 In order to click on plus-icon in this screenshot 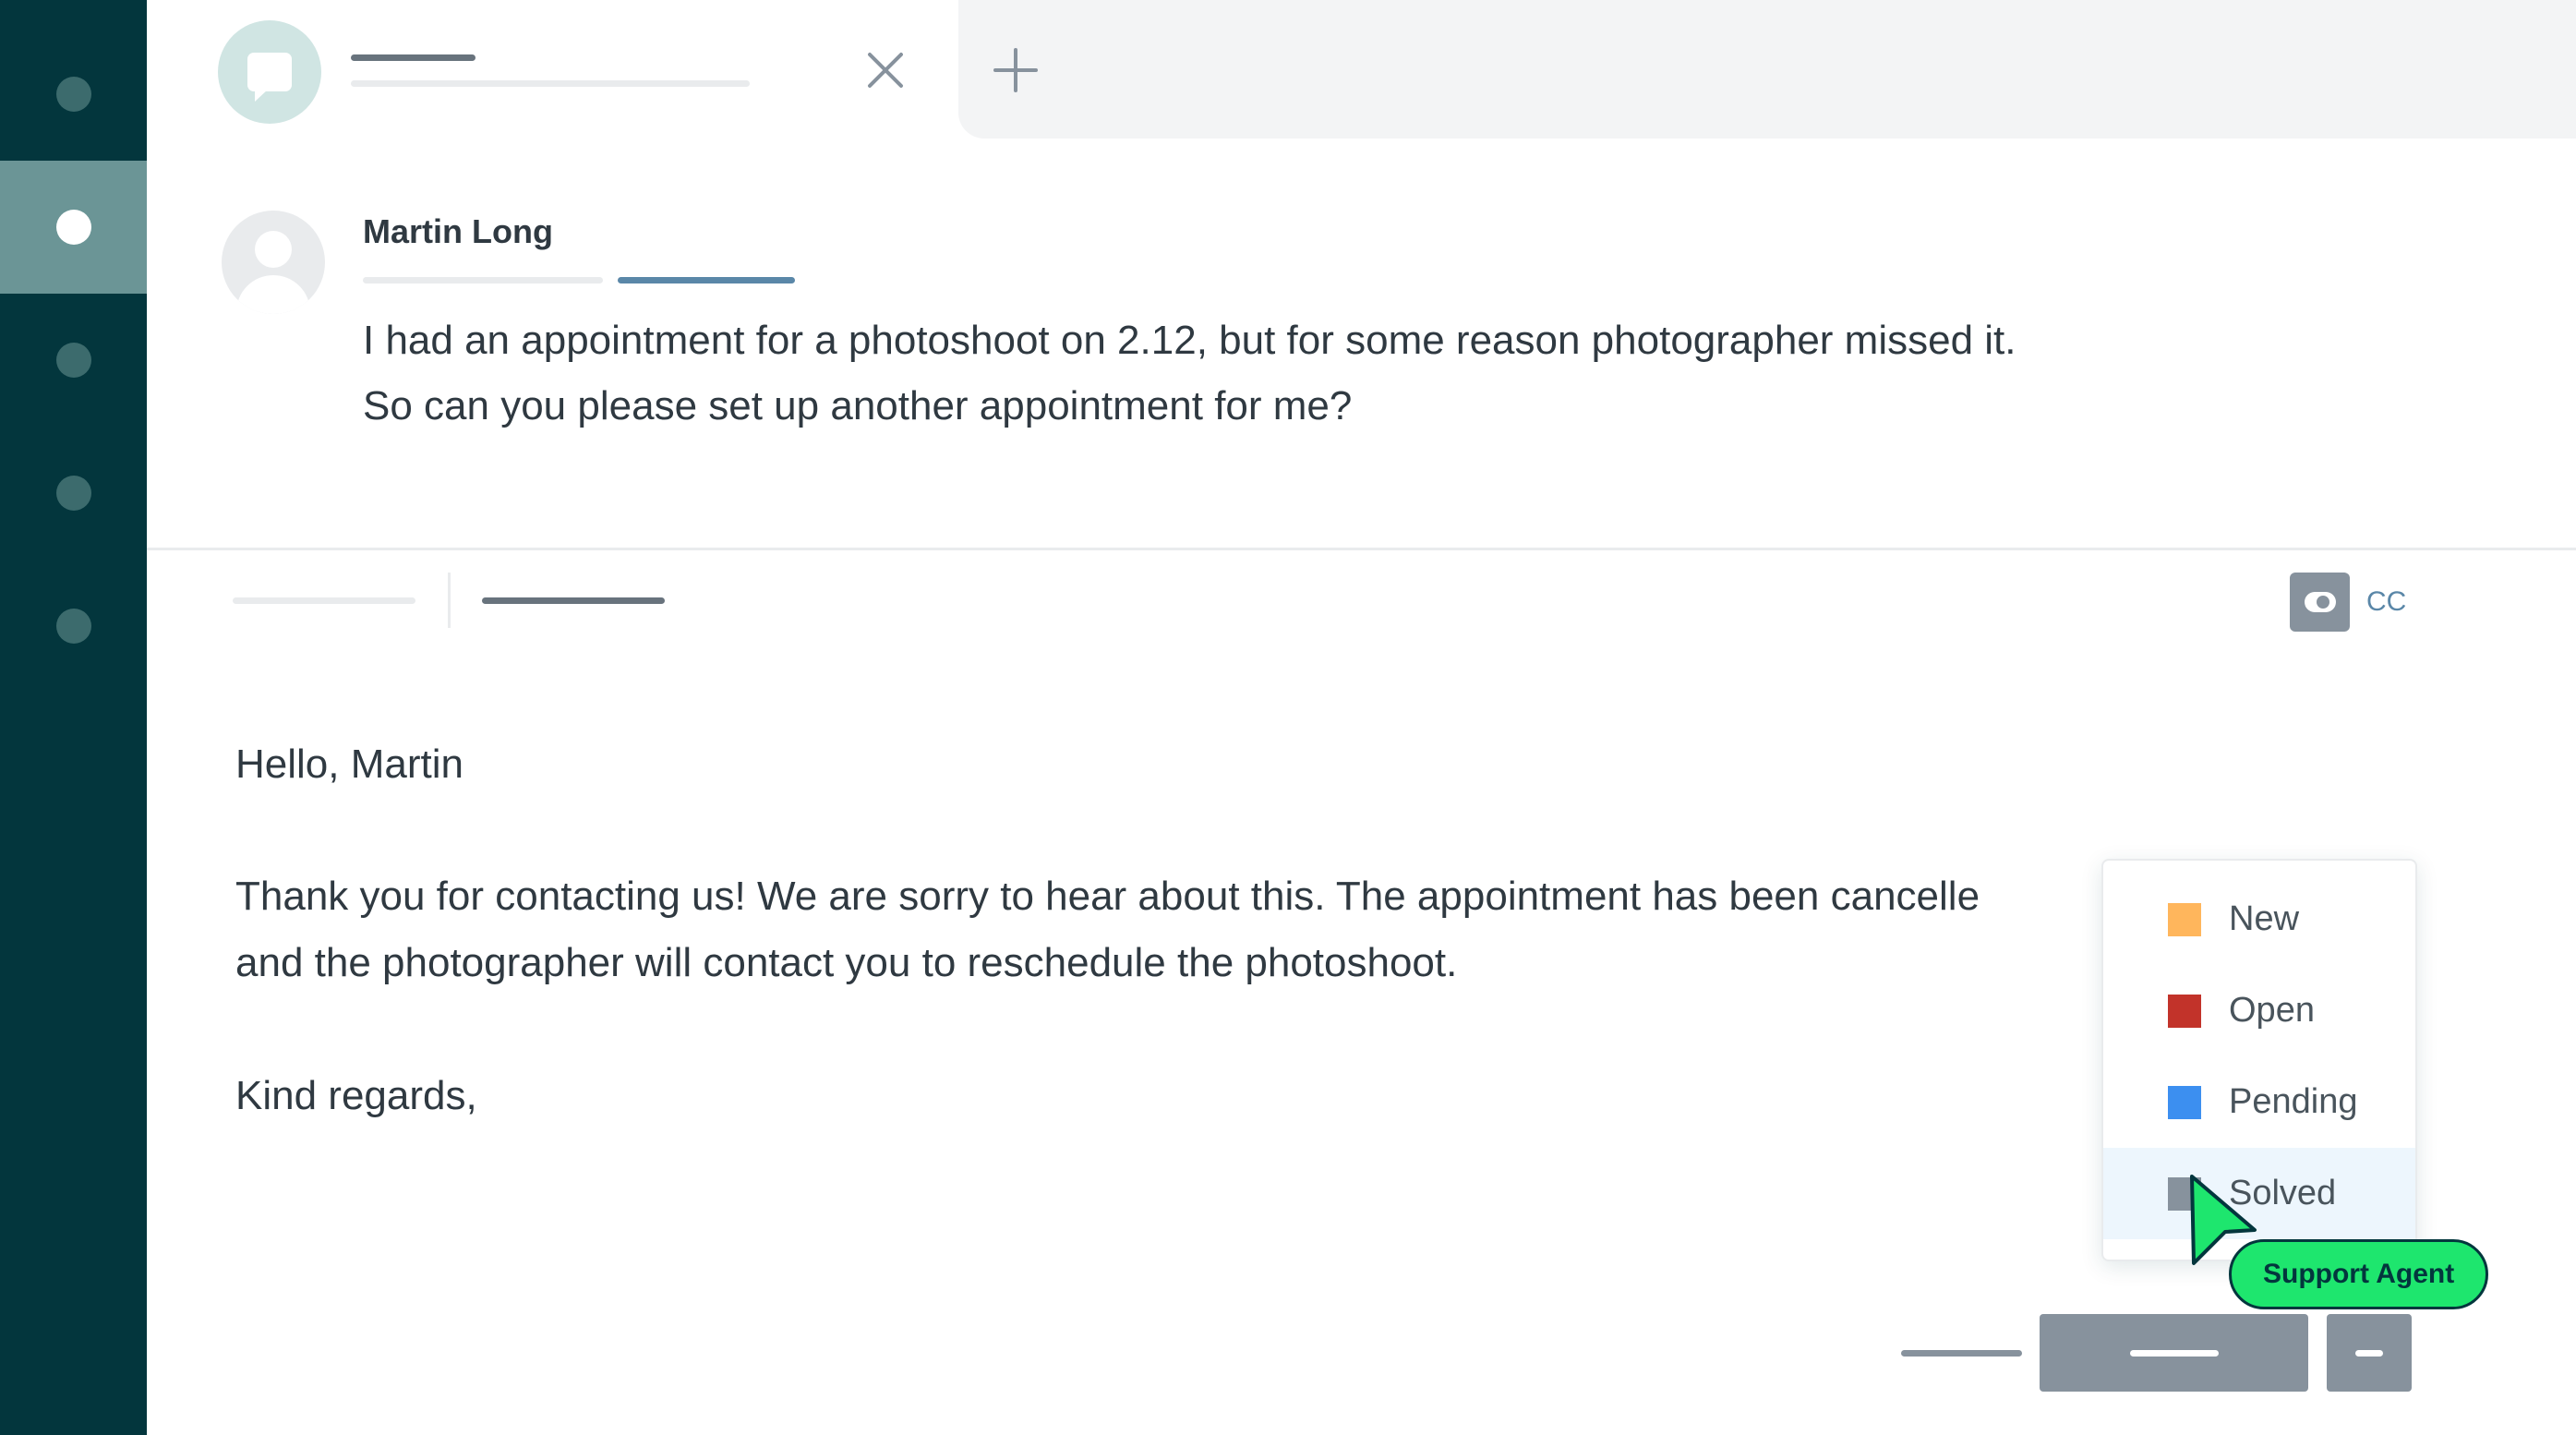, I will do `click(1015, 70)`.